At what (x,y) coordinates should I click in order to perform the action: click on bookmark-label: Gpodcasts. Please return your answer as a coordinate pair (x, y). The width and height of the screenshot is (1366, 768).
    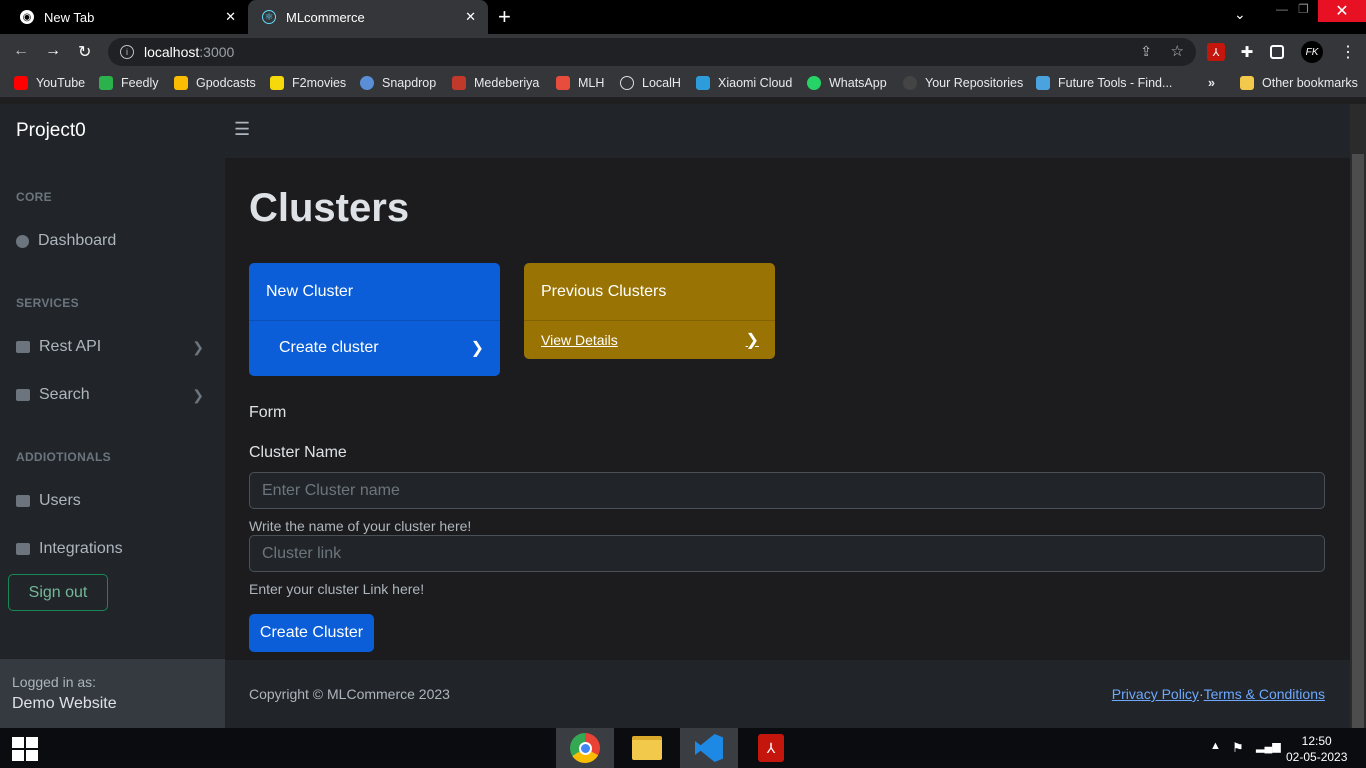
    Looking at the image, I should click on (226, 83).